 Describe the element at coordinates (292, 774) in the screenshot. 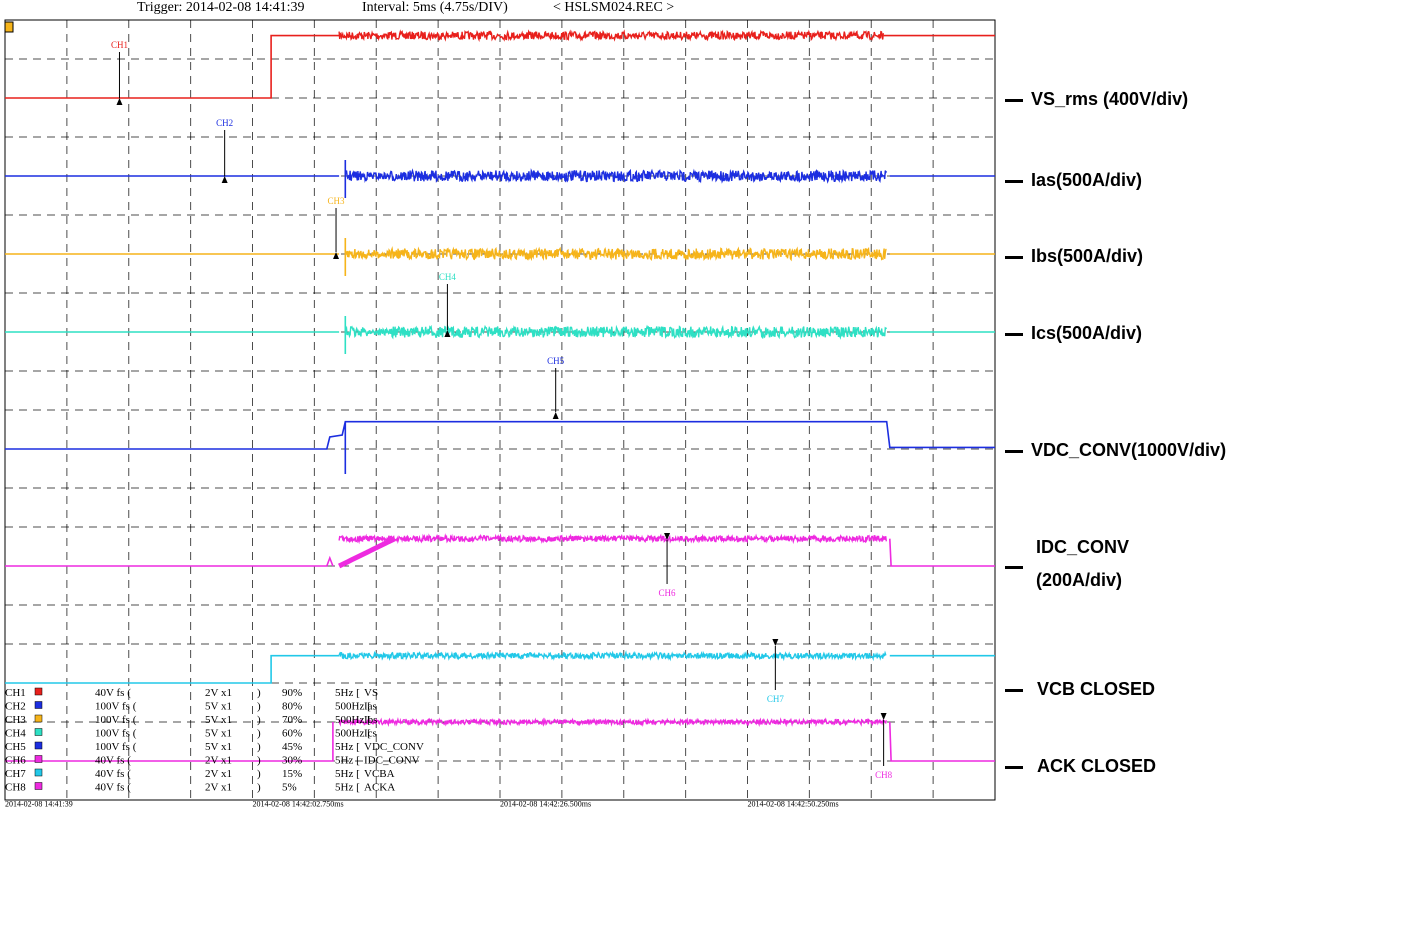

I see `channel-table-cell: 15%` at that location.